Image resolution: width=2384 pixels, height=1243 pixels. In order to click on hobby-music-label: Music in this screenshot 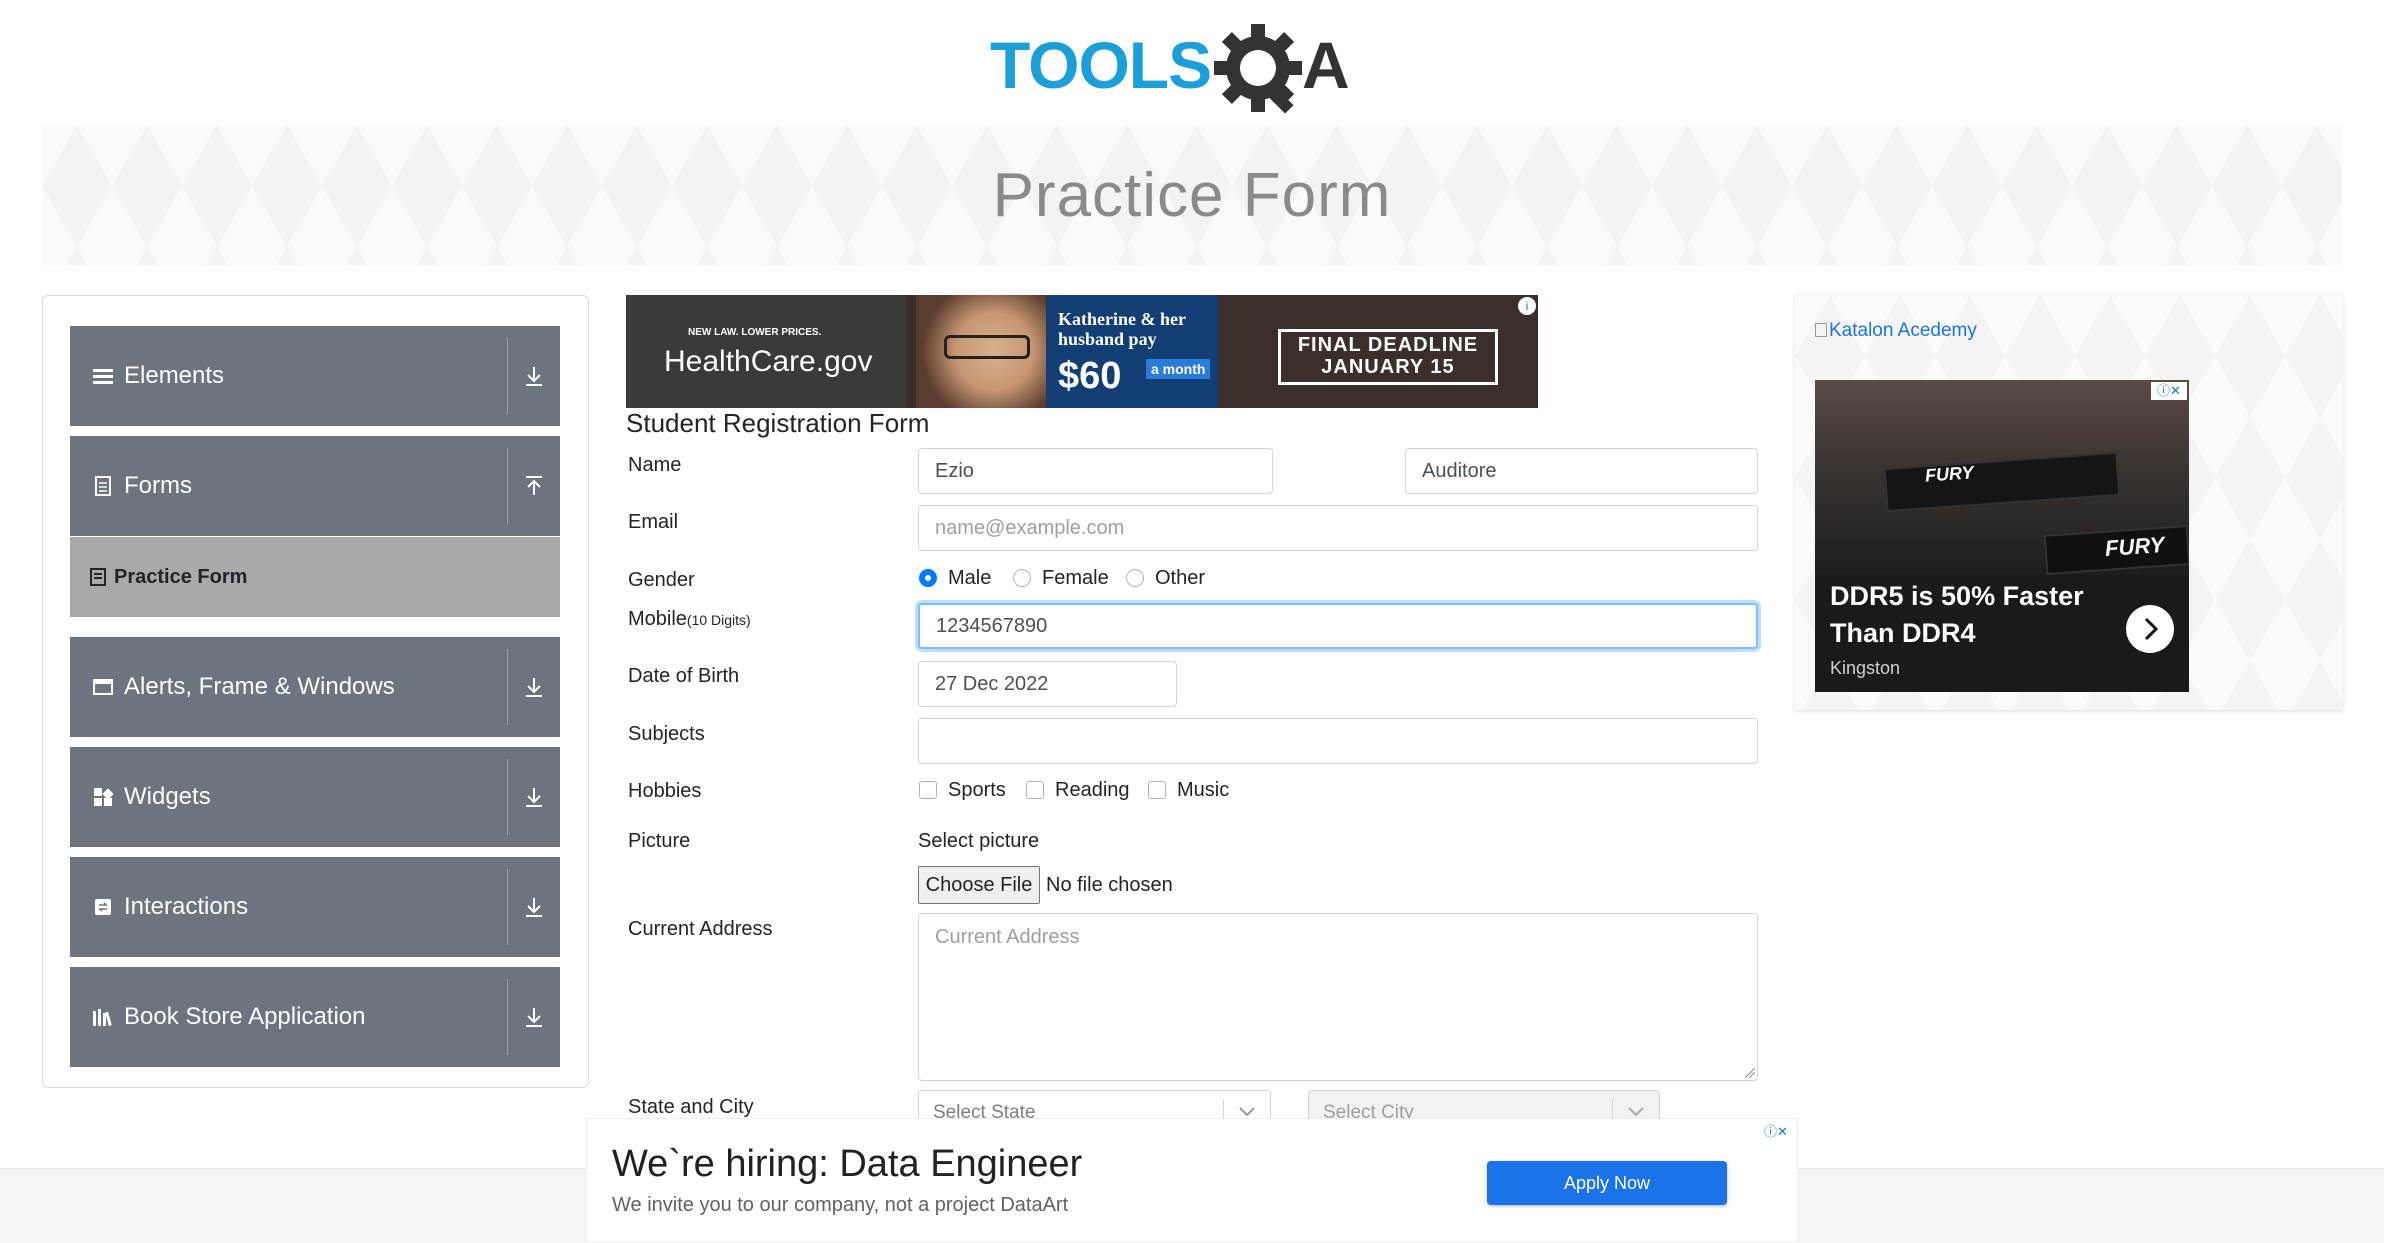, I will do `click(1203, 790)`.